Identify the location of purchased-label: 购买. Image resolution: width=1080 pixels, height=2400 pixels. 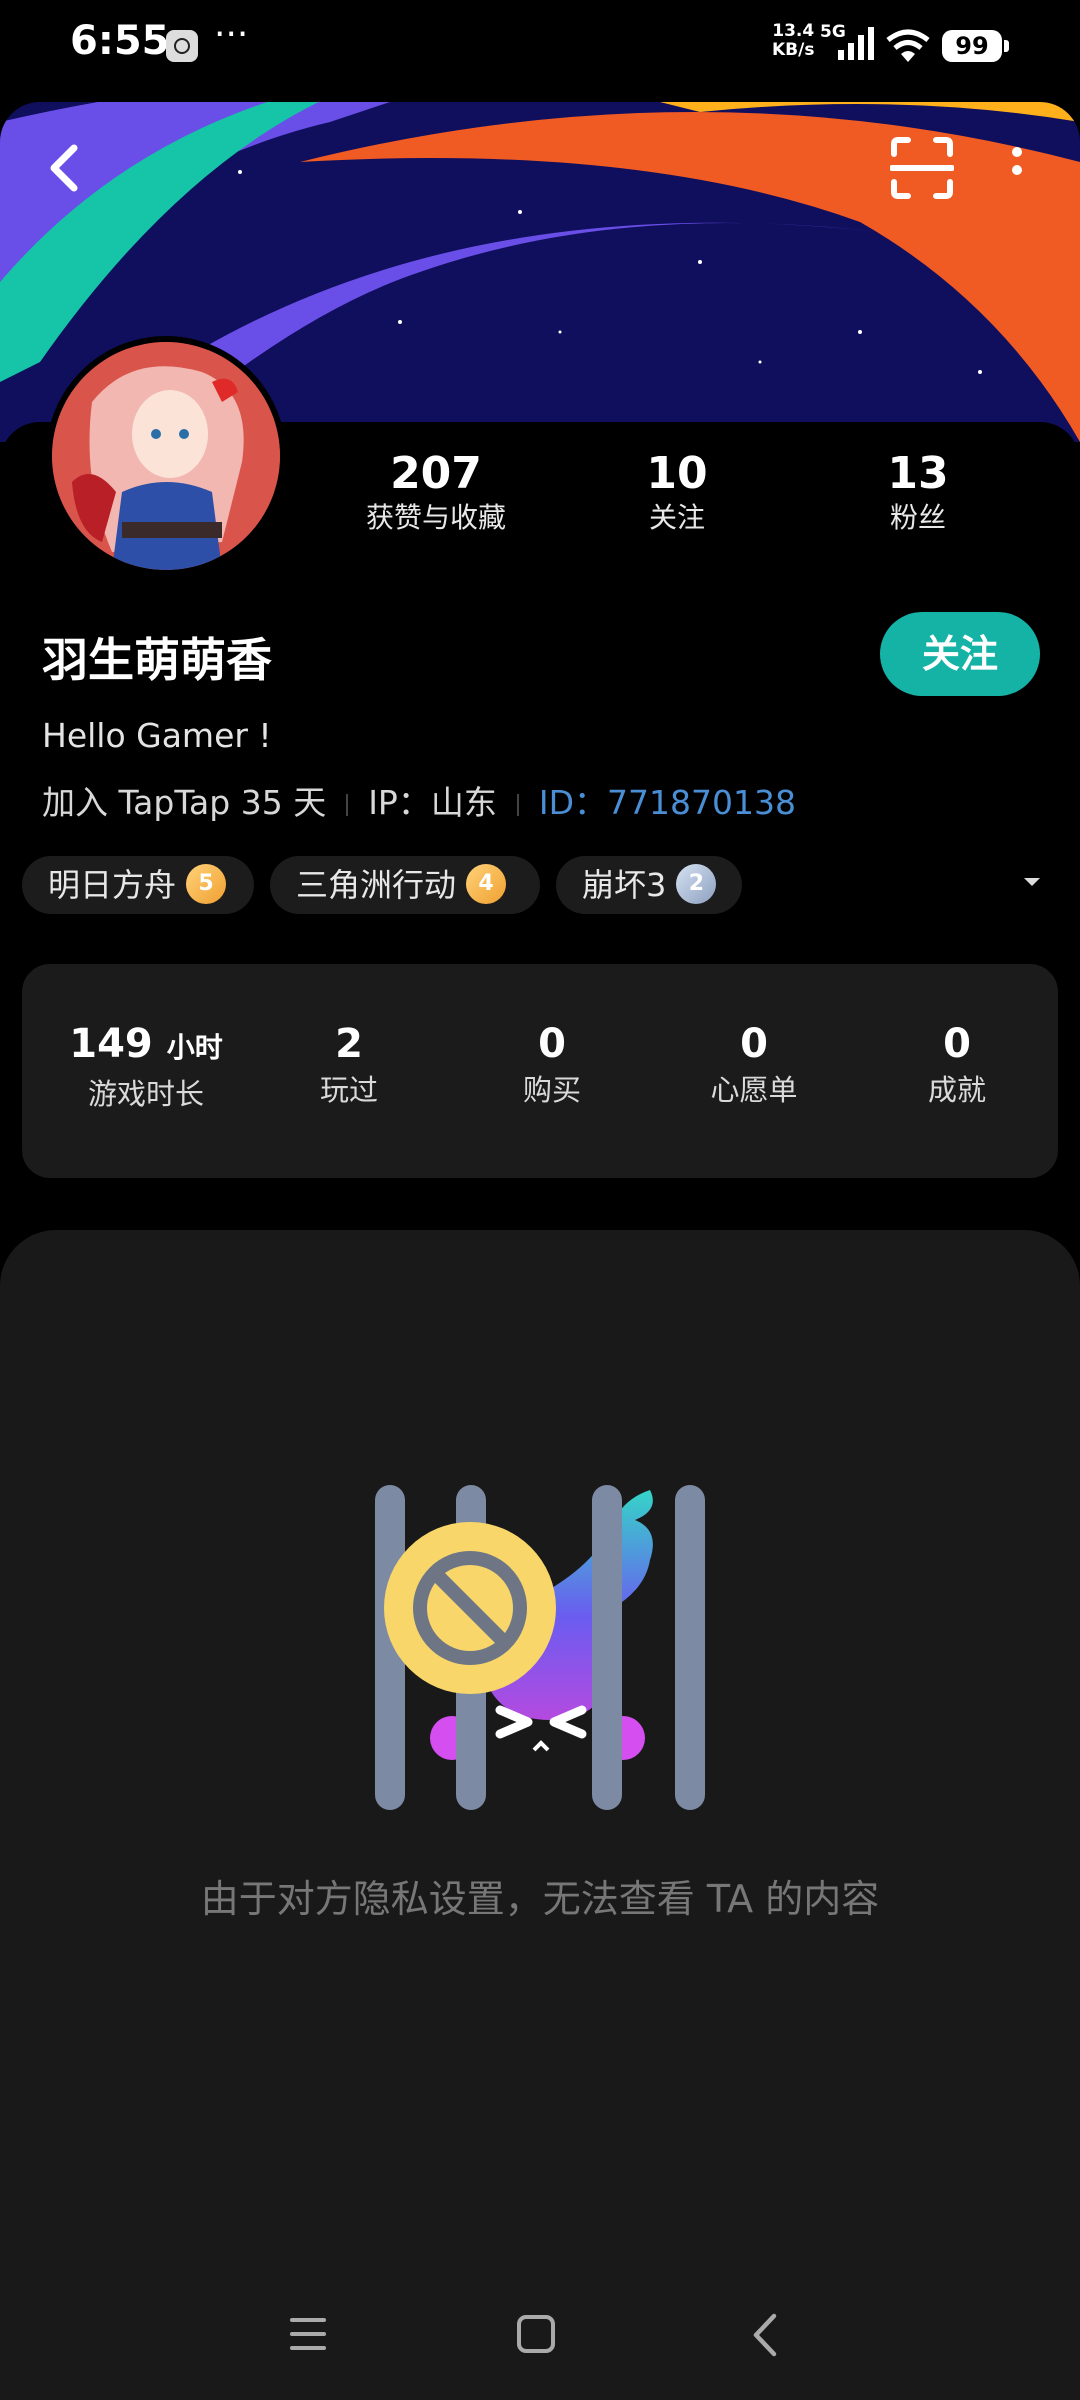
(551, 1090).